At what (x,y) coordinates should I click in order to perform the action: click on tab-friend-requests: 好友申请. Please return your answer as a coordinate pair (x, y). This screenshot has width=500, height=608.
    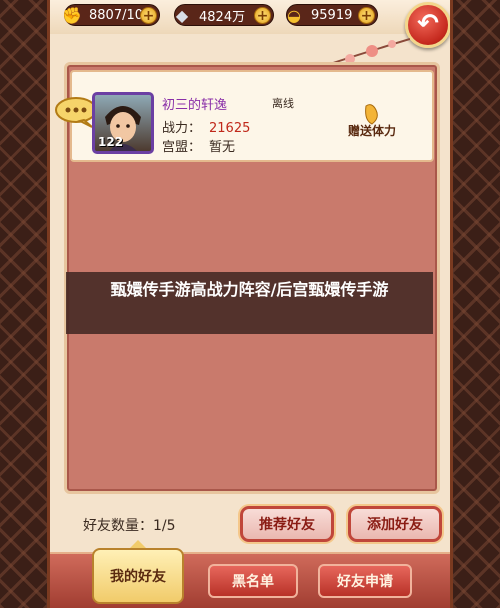
    Looking at the image, I should click on (365, 581).